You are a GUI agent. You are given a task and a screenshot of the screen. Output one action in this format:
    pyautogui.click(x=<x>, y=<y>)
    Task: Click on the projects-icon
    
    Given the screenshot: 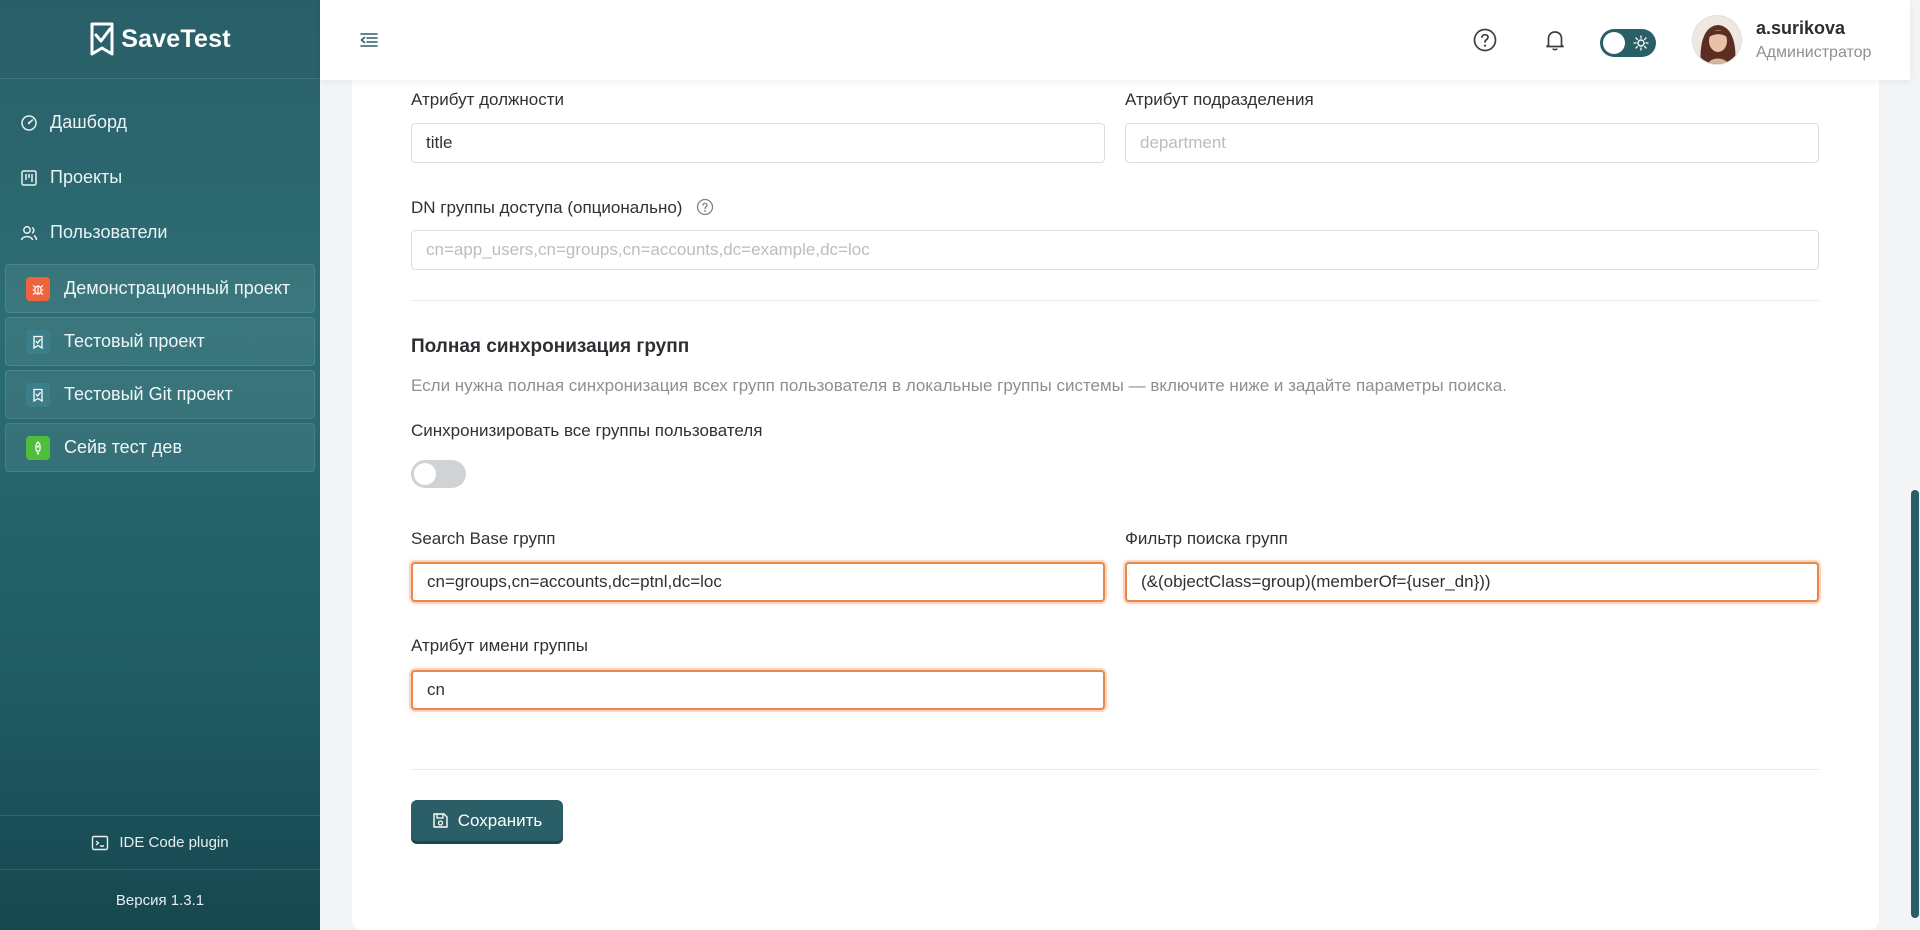 What is the action you would take?
    pyautogui.click(x=29, y=177)
    